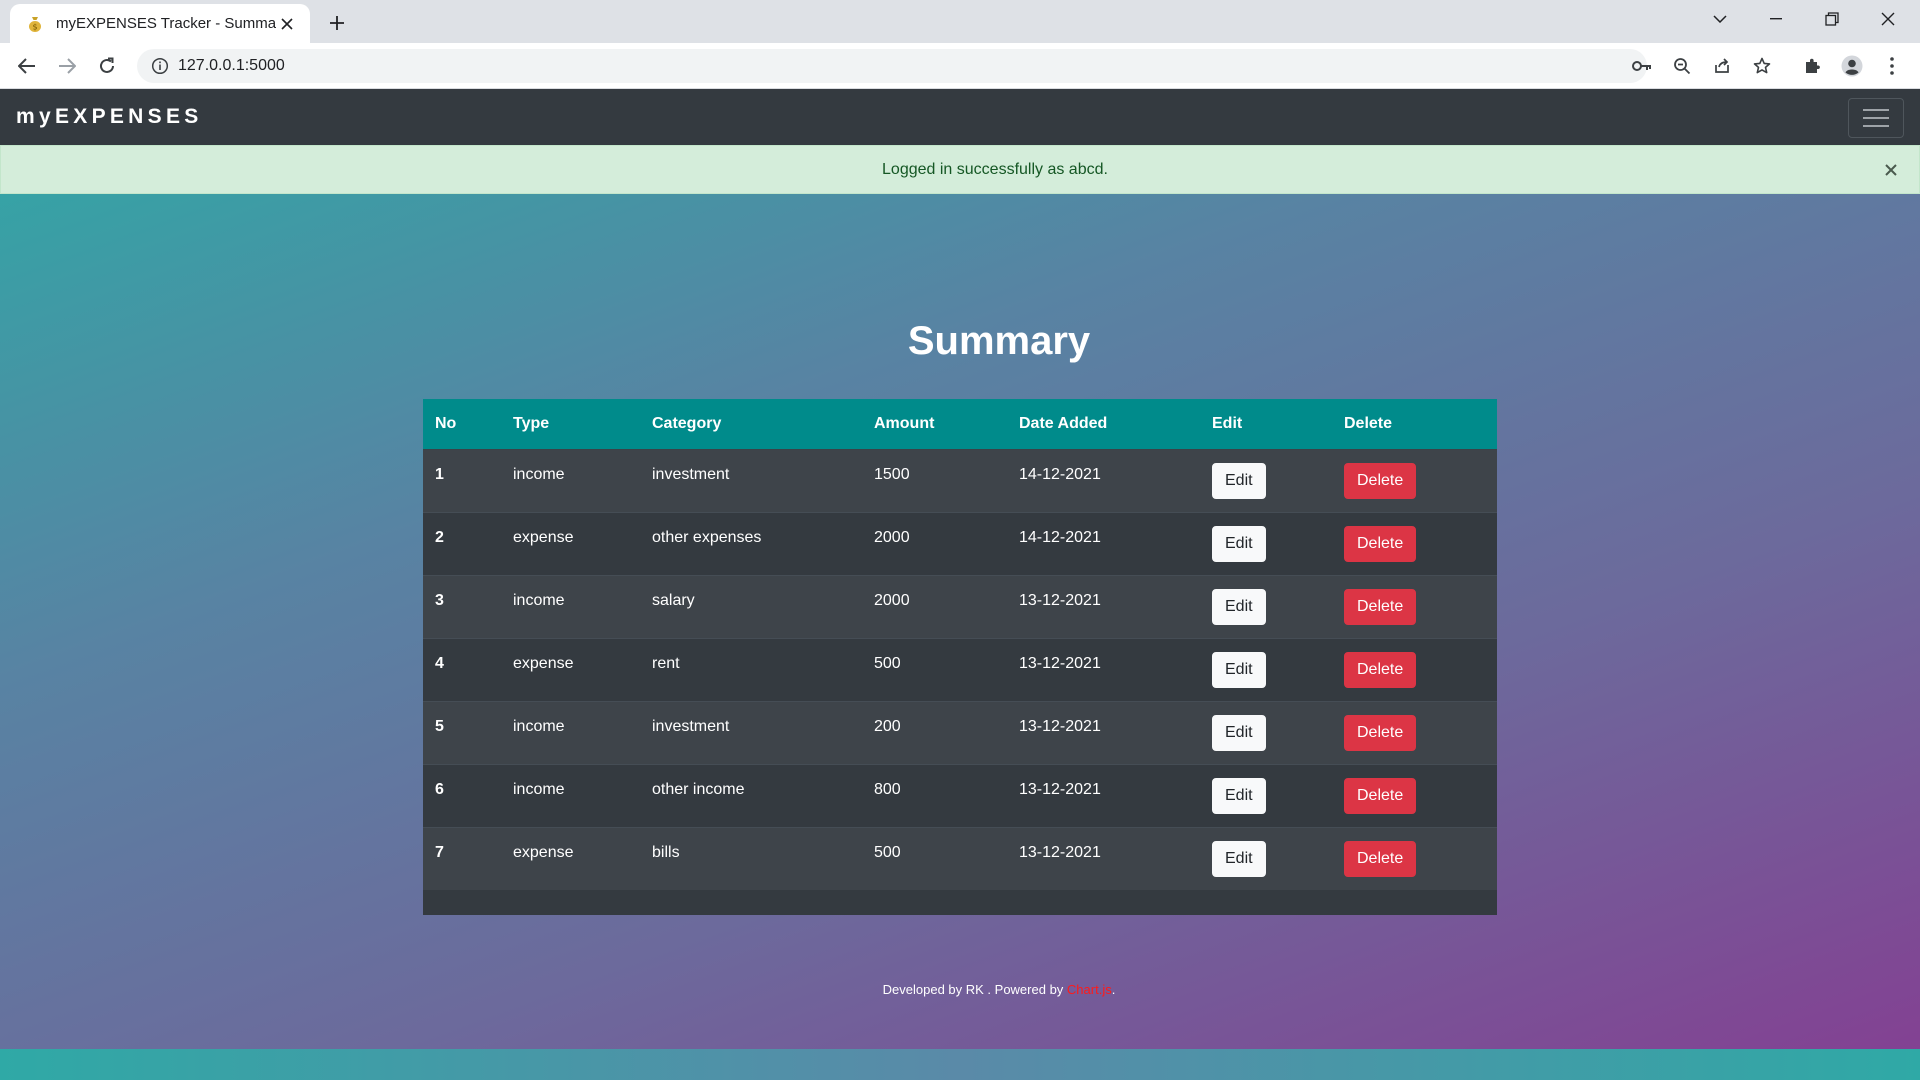  Describe the element at coordinates (1876, 118) in the screenshot. I see `hamburger-icon` at that location.